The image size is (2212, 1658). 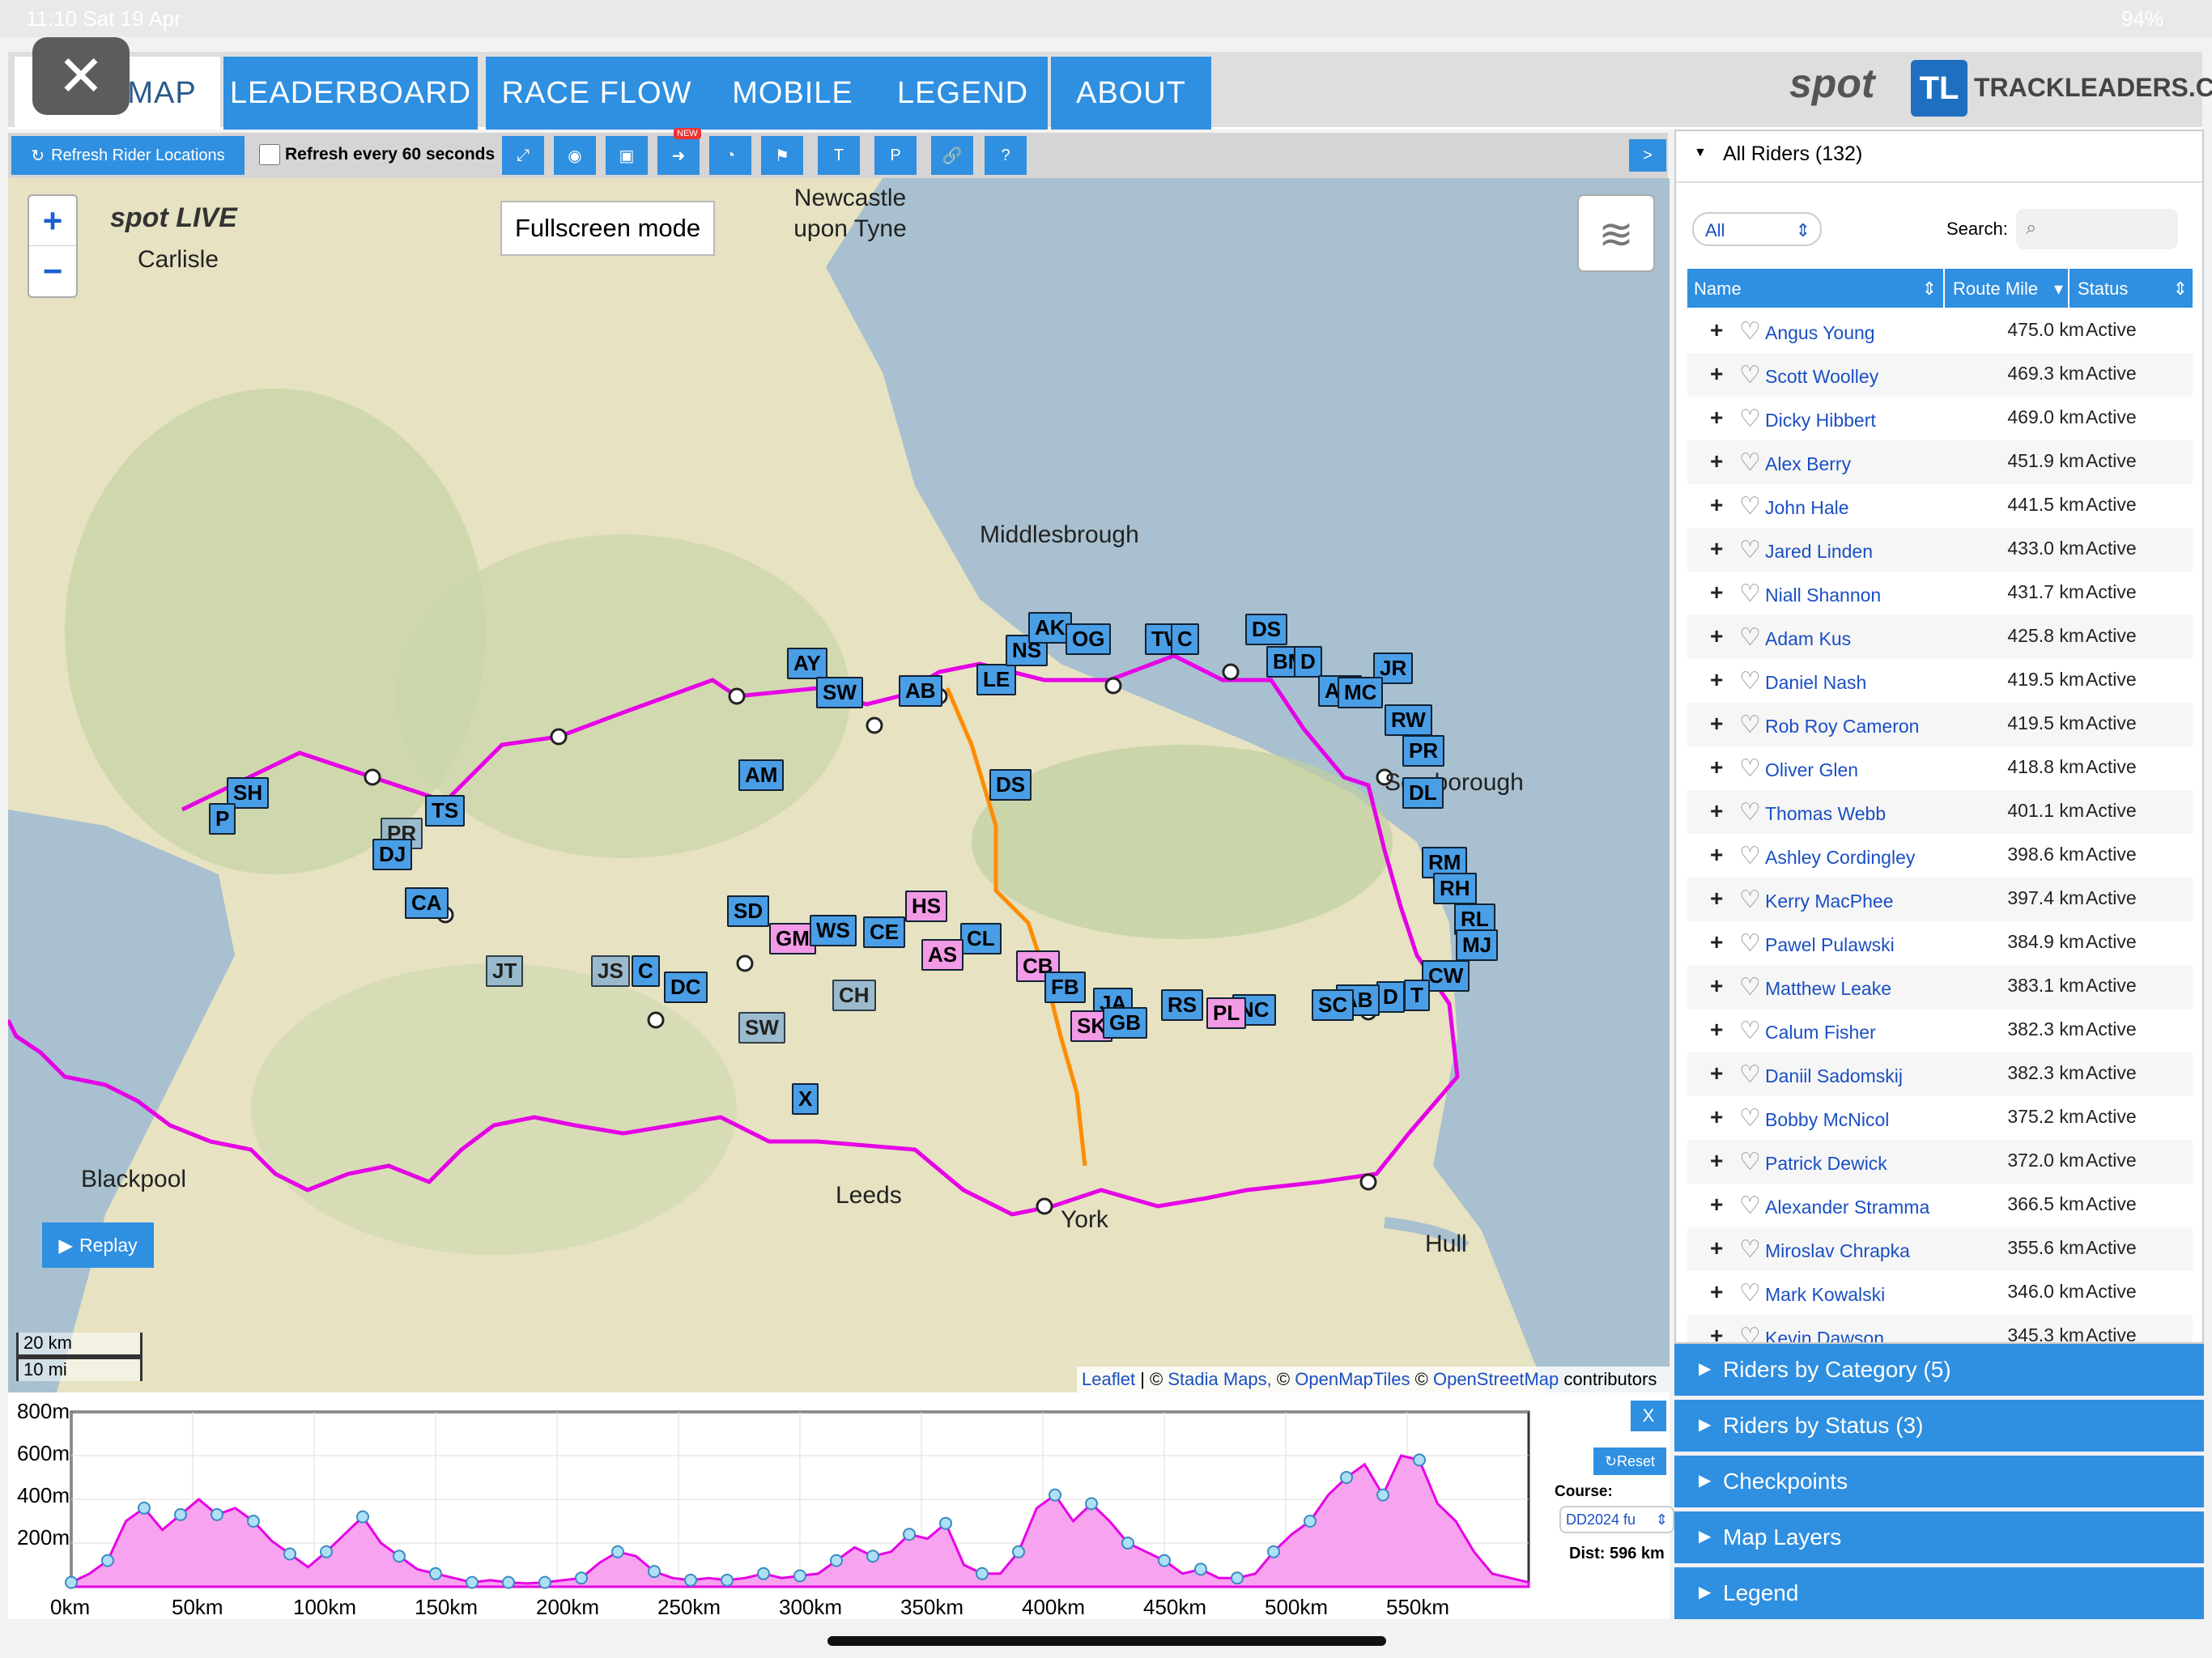 What do you see at coordinates (782, 155) in the screenshot?
I see `flag-button: ⚑` at bounding box center [782, 155].